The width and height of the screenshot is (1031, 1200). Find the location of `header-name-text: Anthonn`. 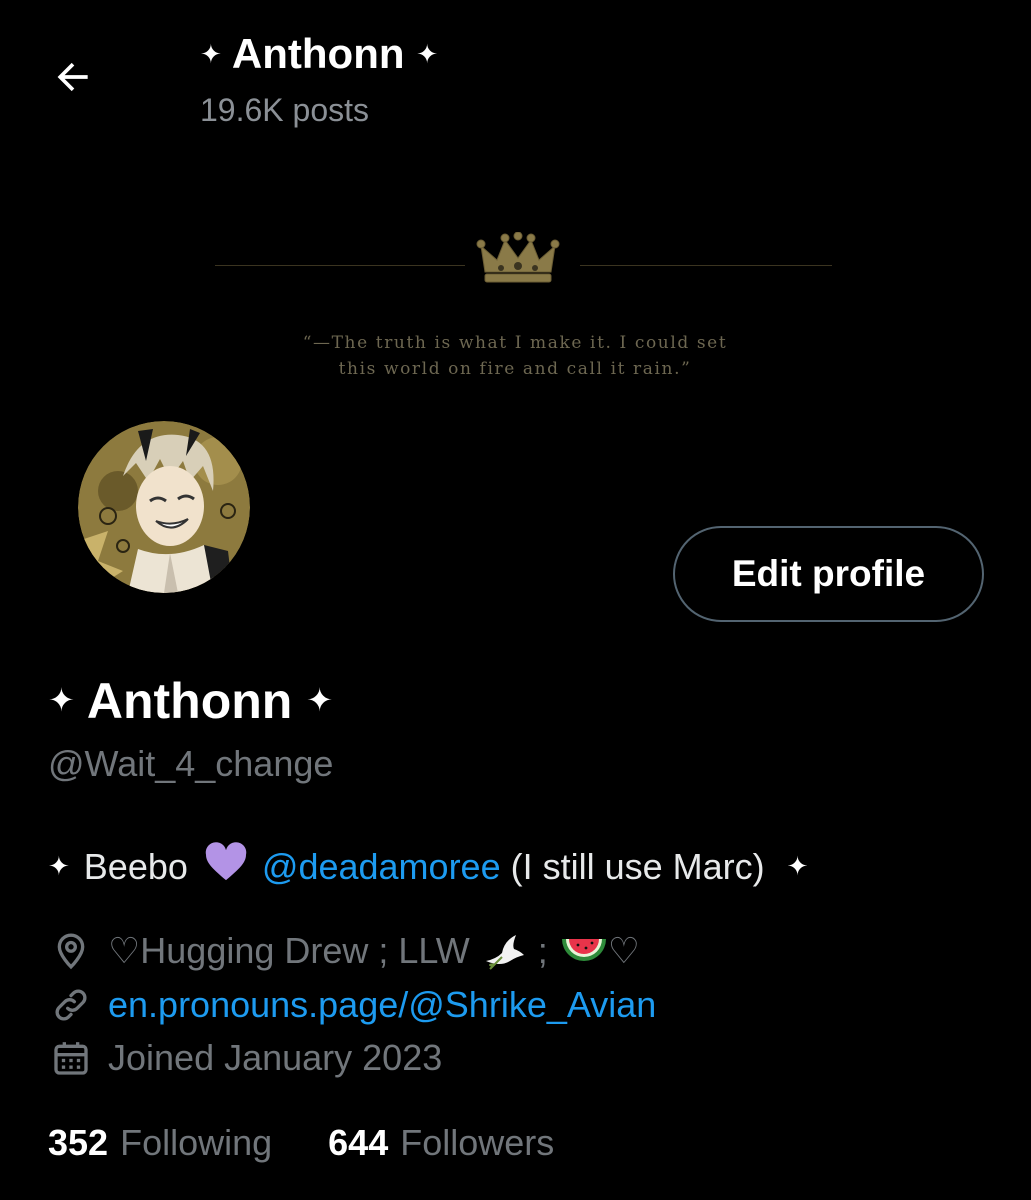

header-name-text: Anthonn is located at coordinates (318, 53).